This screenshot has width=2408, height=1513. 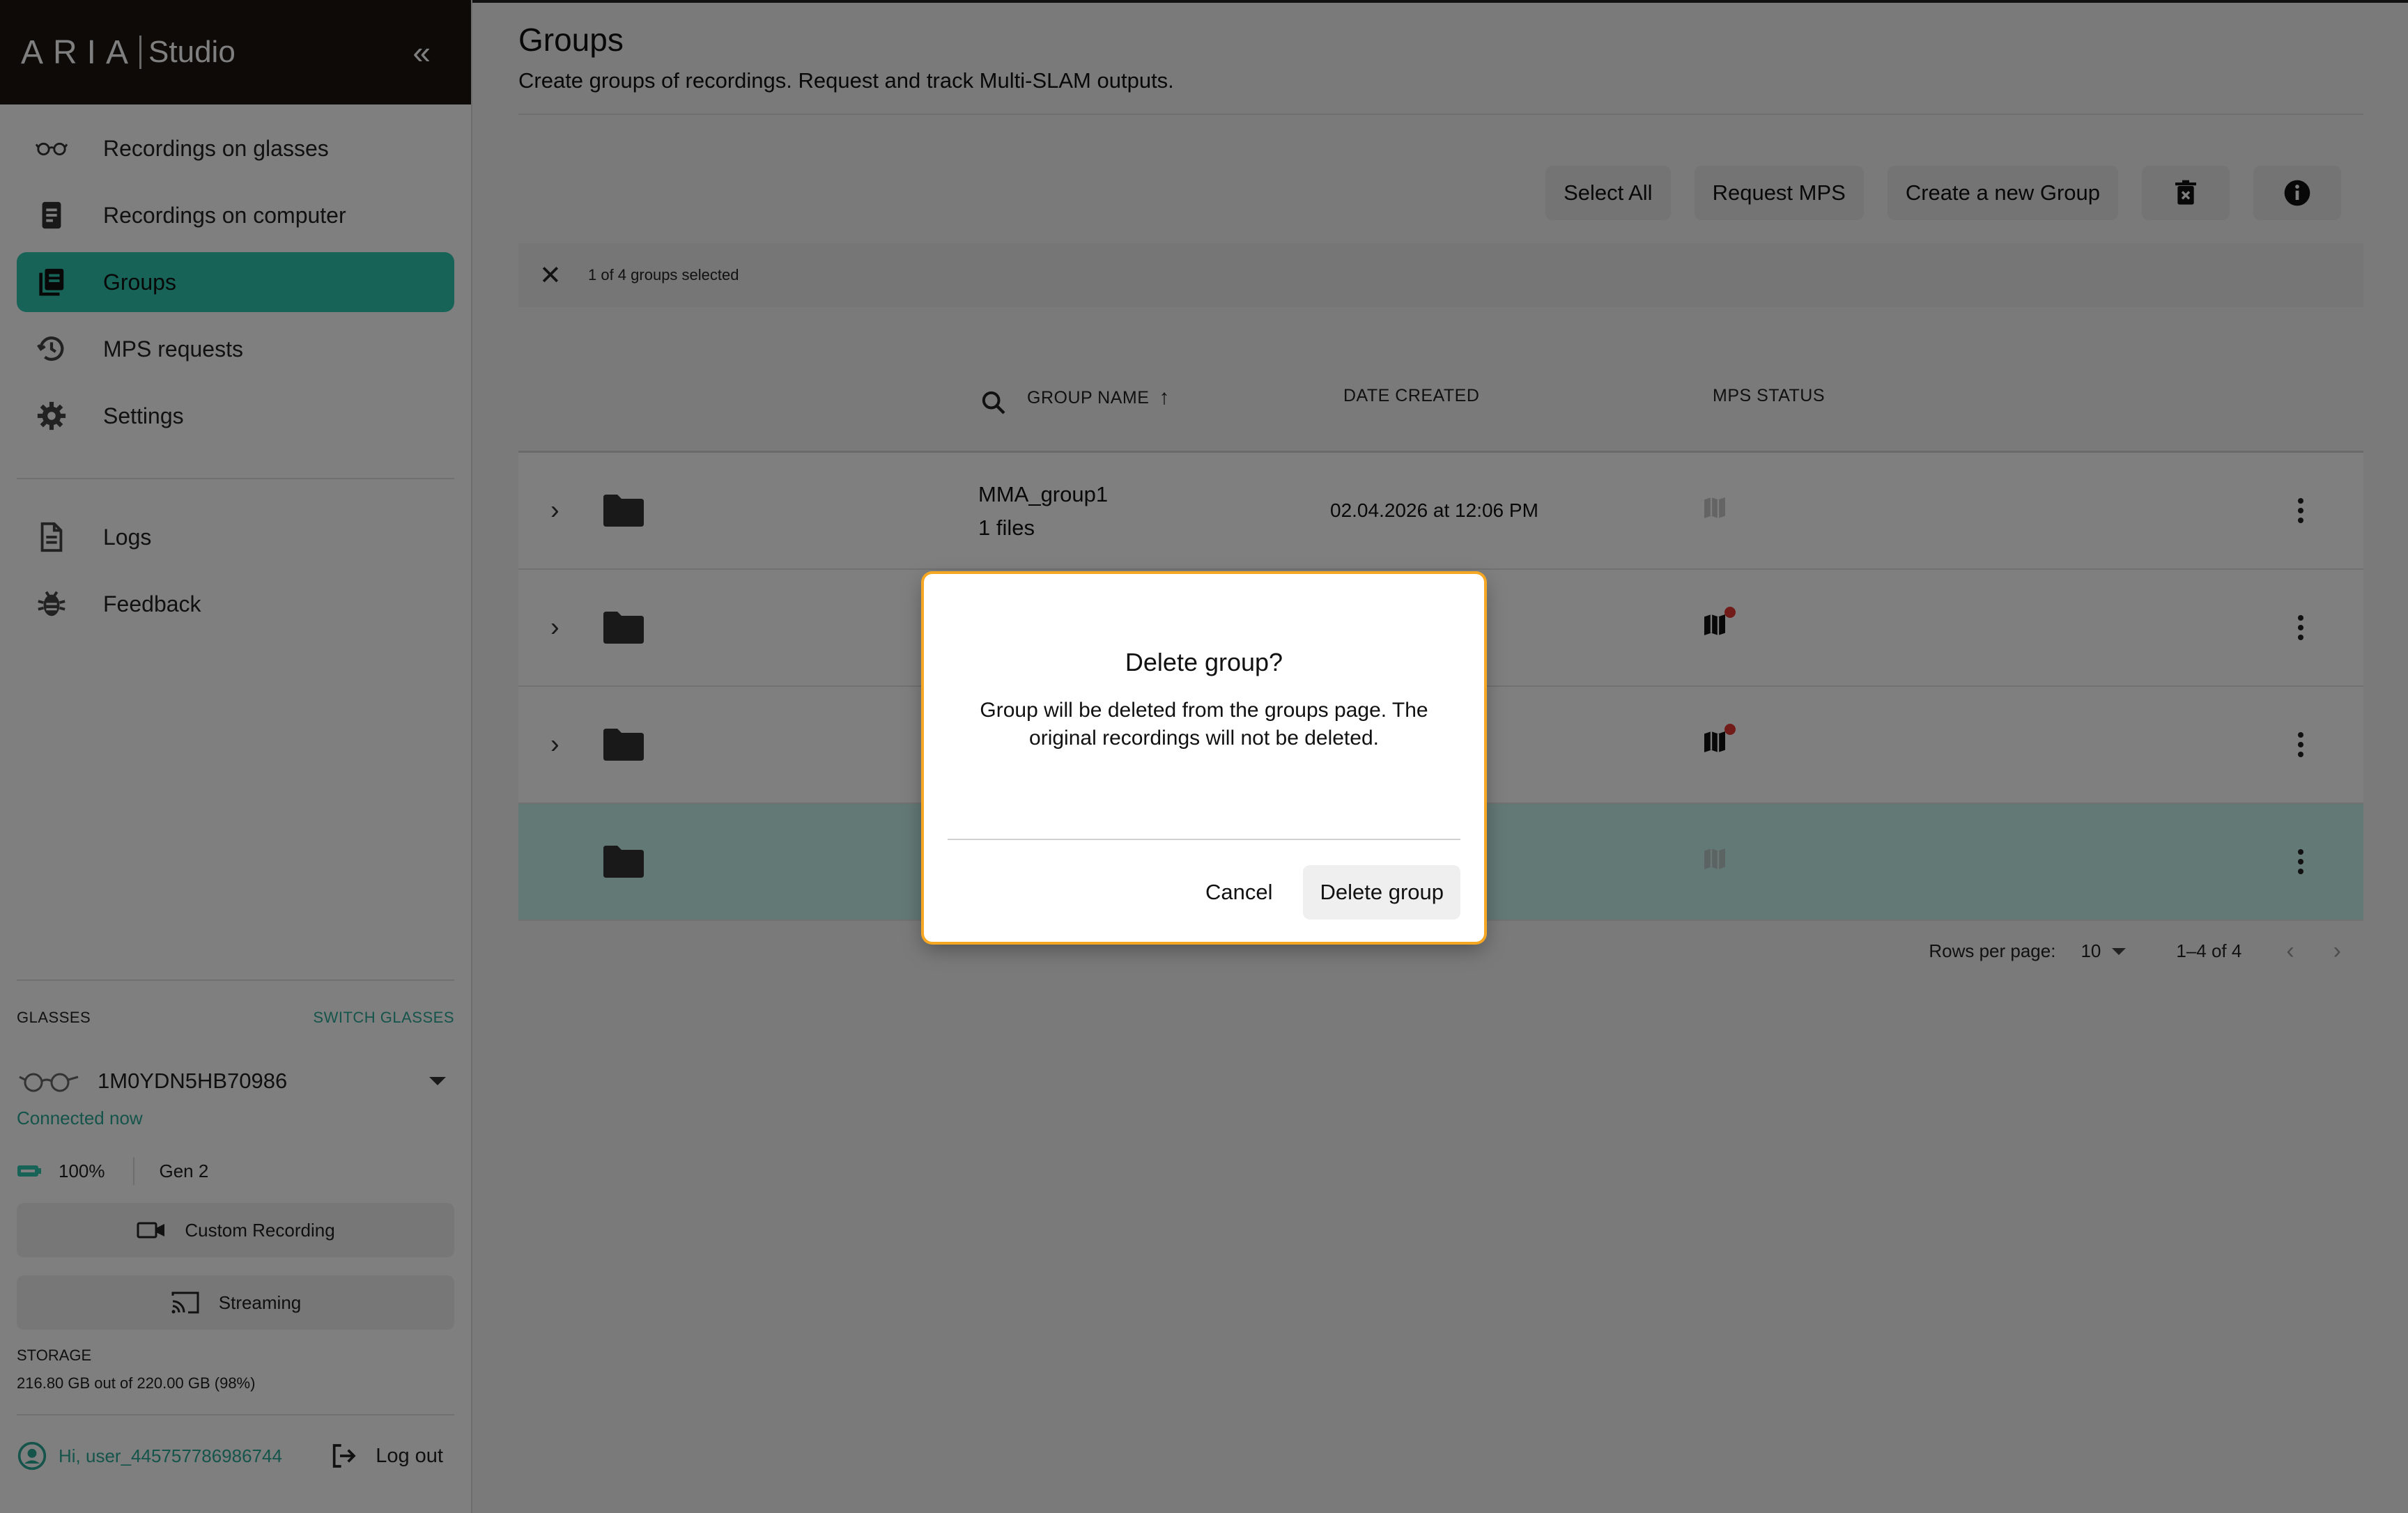 I want to click on dialog-title: Delete group?, so click(x=1204, y=662).